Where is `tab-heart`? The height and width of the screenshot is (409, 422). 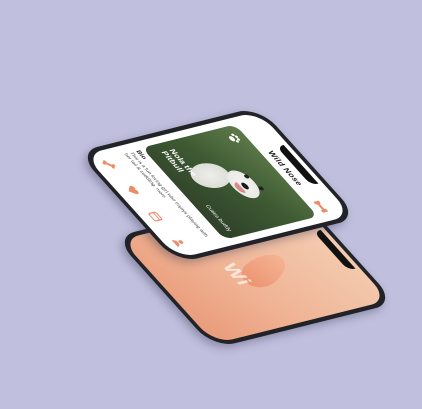
tab-heart is located at coordinates (133, 190).